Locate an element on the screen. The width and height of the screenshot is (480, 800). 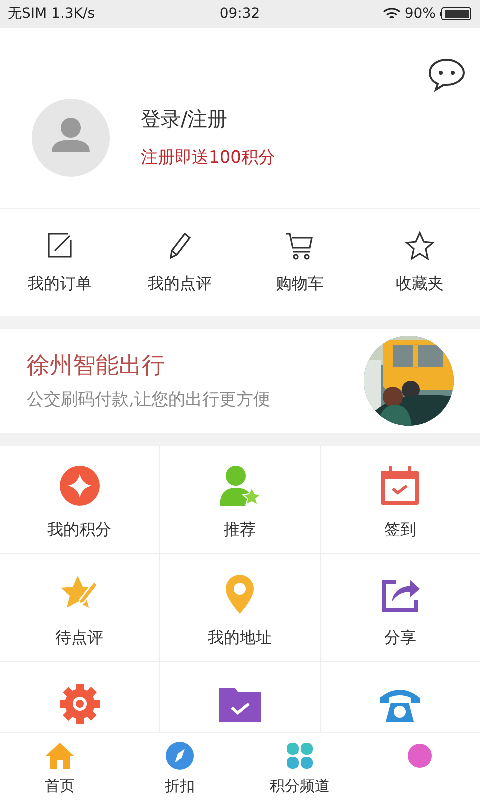
menu-tile: 推荐 is located at coordinates (240, 499).